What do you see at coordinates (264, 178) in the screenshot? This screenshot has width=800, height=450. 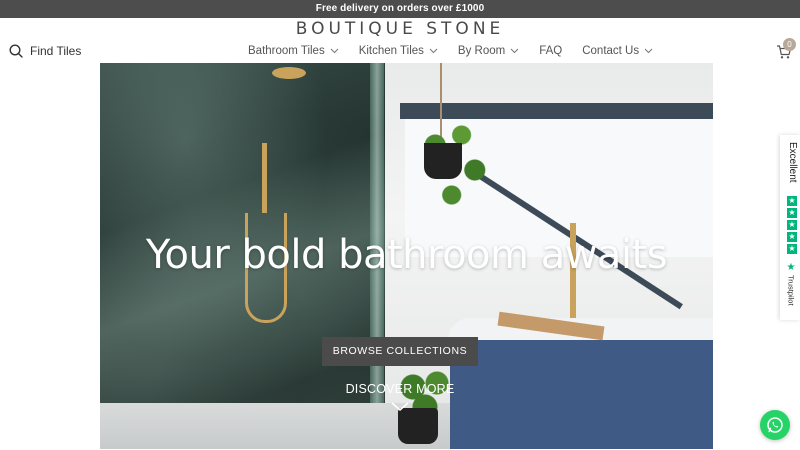 I see `shower-pipe` at bounding box center [264, 178].